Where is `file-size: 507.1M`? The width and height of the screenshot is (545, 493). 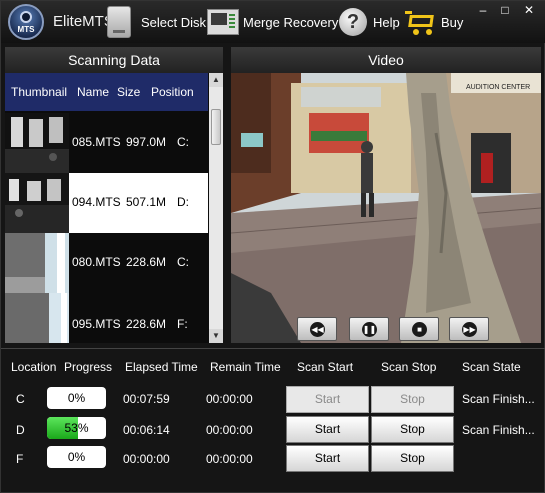 file-size: 507.1M is located at coordinates (146, 202).